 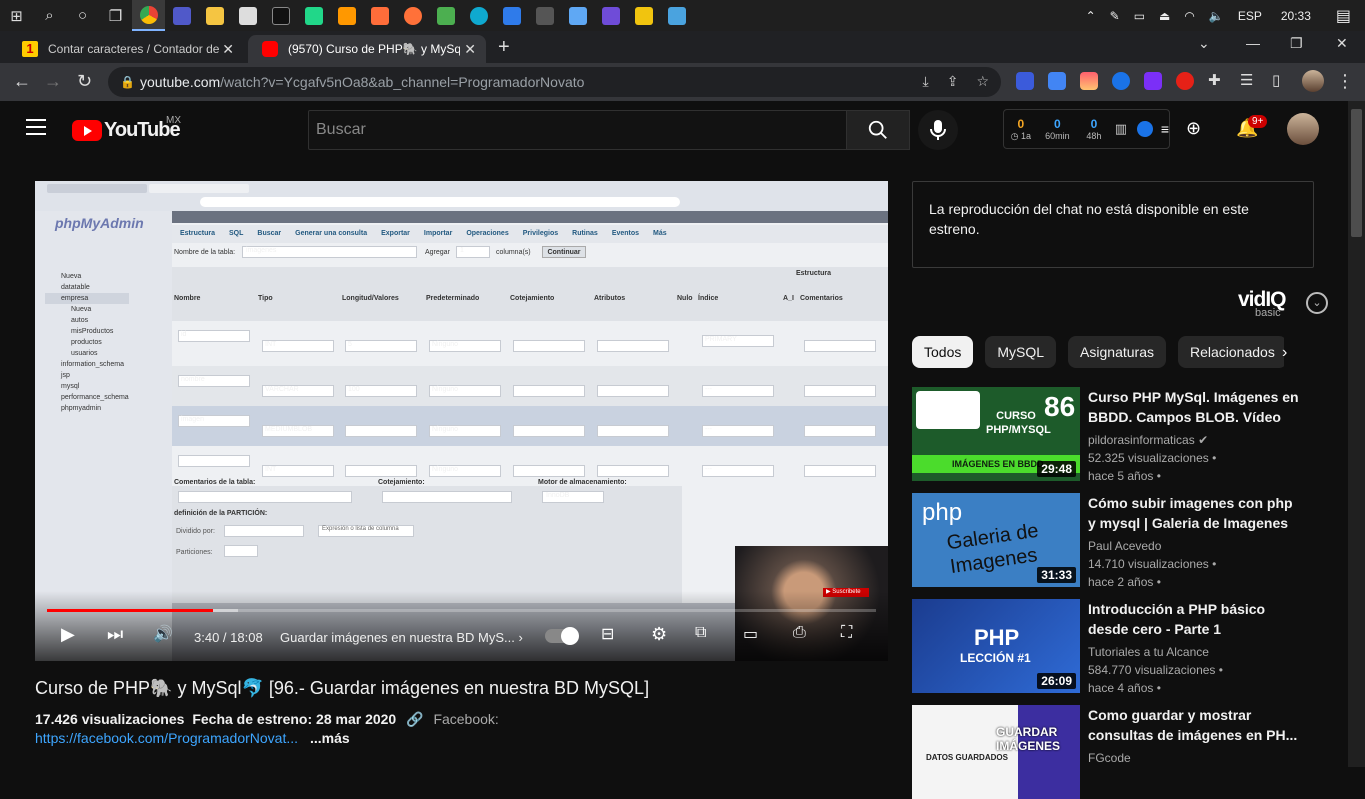 I want to click on vidiq-expand-icon: ⌄, so click(x=1317, y=303).